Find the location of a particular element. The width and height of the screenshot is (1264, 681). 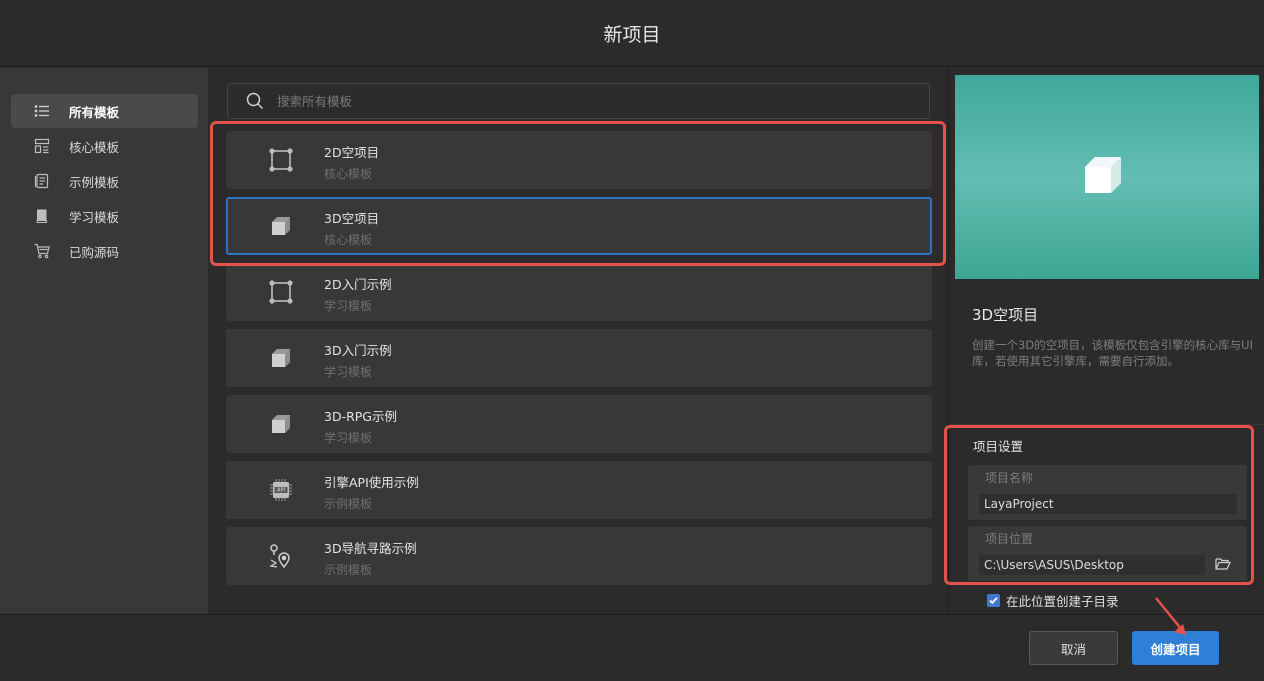

template-detail-title: 3D空项目 is located at coordinates (1005, 315).